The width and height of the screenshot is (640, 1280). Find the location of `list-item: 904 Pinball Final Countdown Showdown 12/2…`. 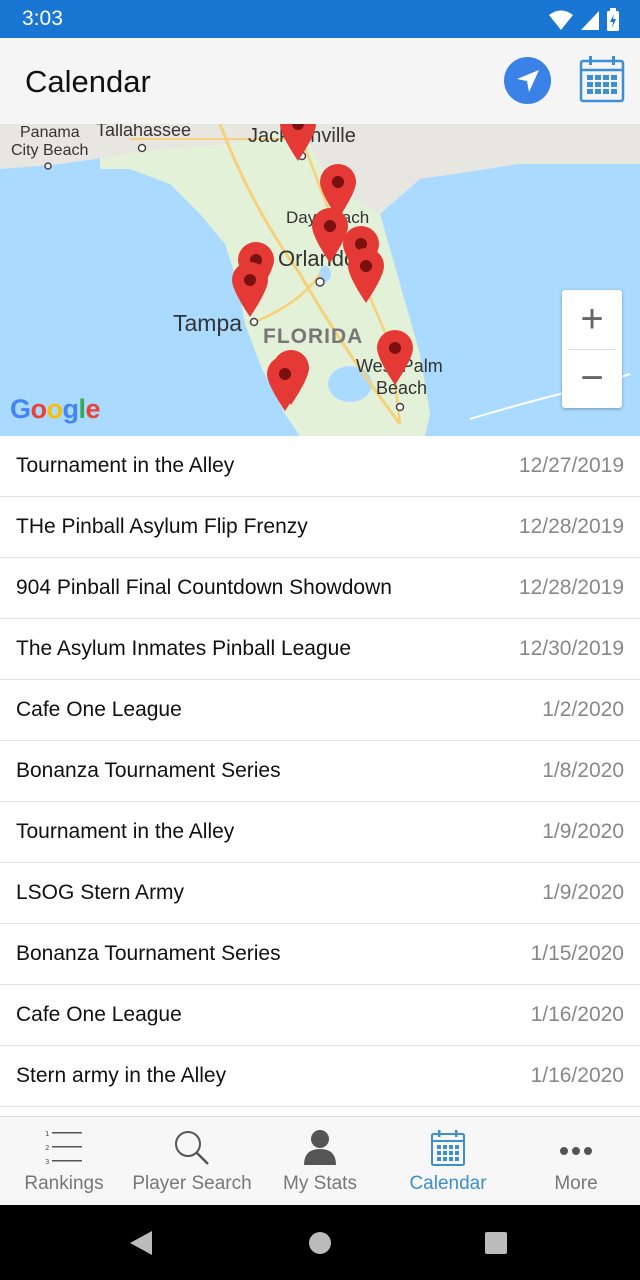

list-item: 904 Pinball Final Countdown Showdown 12/2… is located at coordinates (320, 588).